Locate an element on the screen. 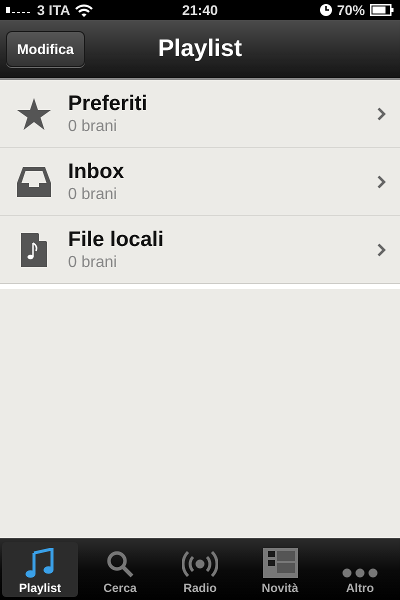 The width and height of the screenshot is (400, 600). clock-icon is located at coordinates (326, 10).